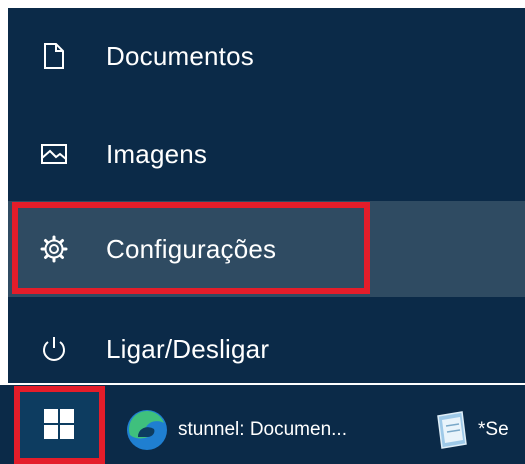 The width and height of the screenshot is (525, 464). Describe the element at coordinates (191, 248) in the screenshot. I see `highlight-box-configuracoes` at that location.